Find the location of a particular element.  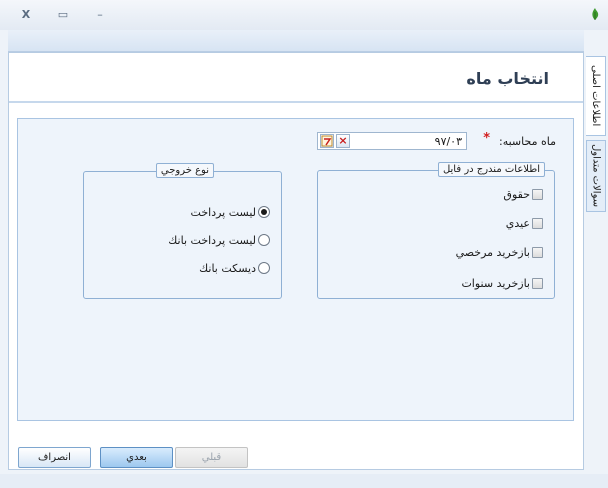

tab-main-info: اطلاعات اصلی is located at coordinates (596, 96).